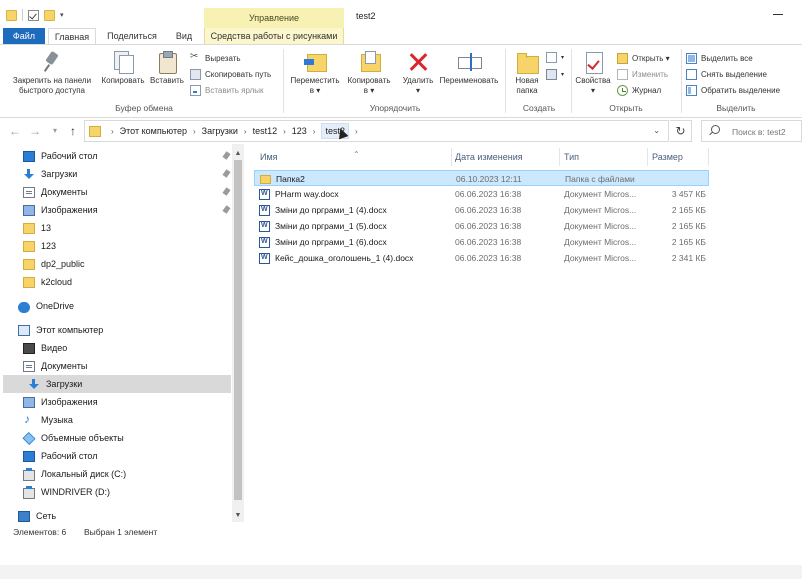  Describe the element at coordinates (84, 474) in the screenshot. I see `sidebar-item-label: Локальный диск (C:)` at that location.